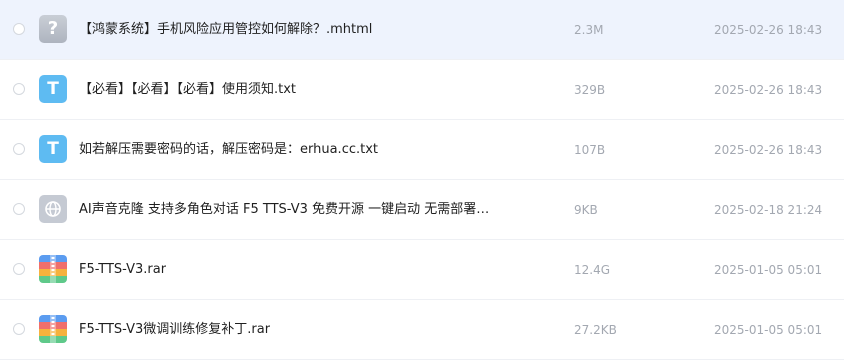 The width and height of the screenshot is (844, 360). Describe the element at coordinates (590, 150) in the screenshot. I see `file-size: 107B` at that location.